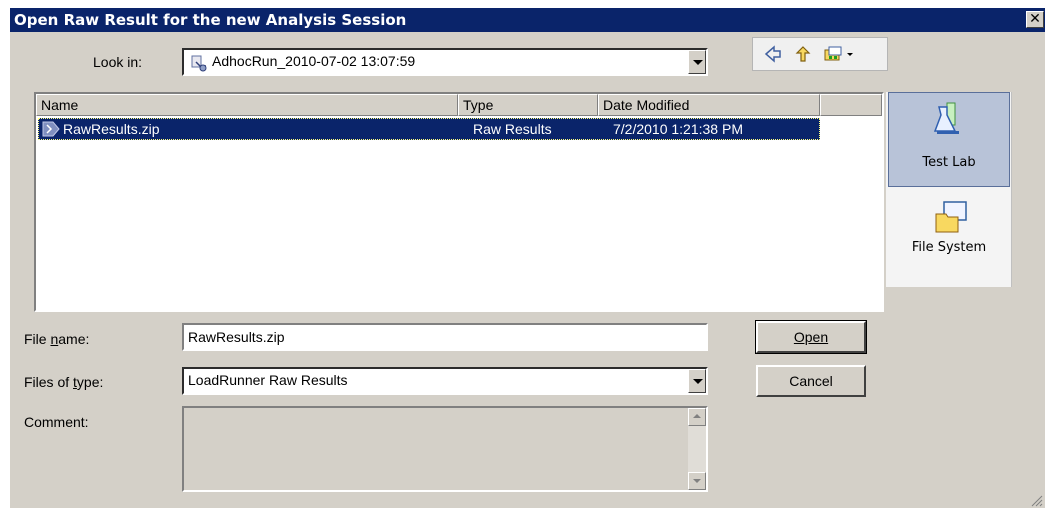 Image resolution: width=1045 pixels, height=510 pixels. I want to click on look-in-label: Look in:, so click(118, 62).